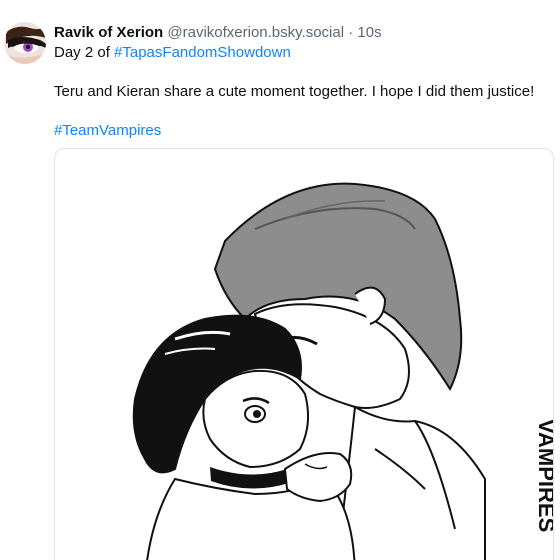  I want to click on avatar, so click(25, 43).